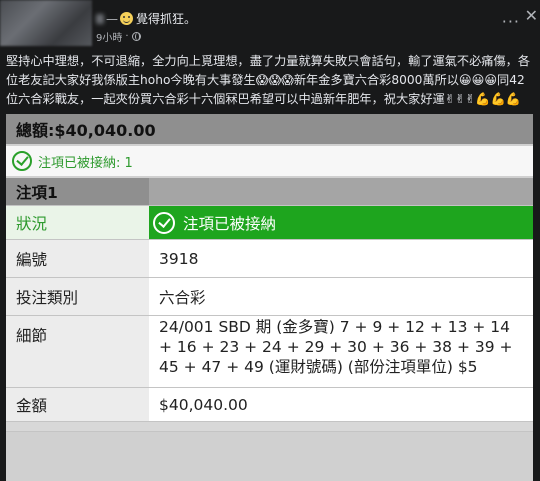 The image size is (540, 481). What do you see at coordinates (77, 296) in the screenshot?
I see `type-label: 投注類別` at bounding box center [77, 296].